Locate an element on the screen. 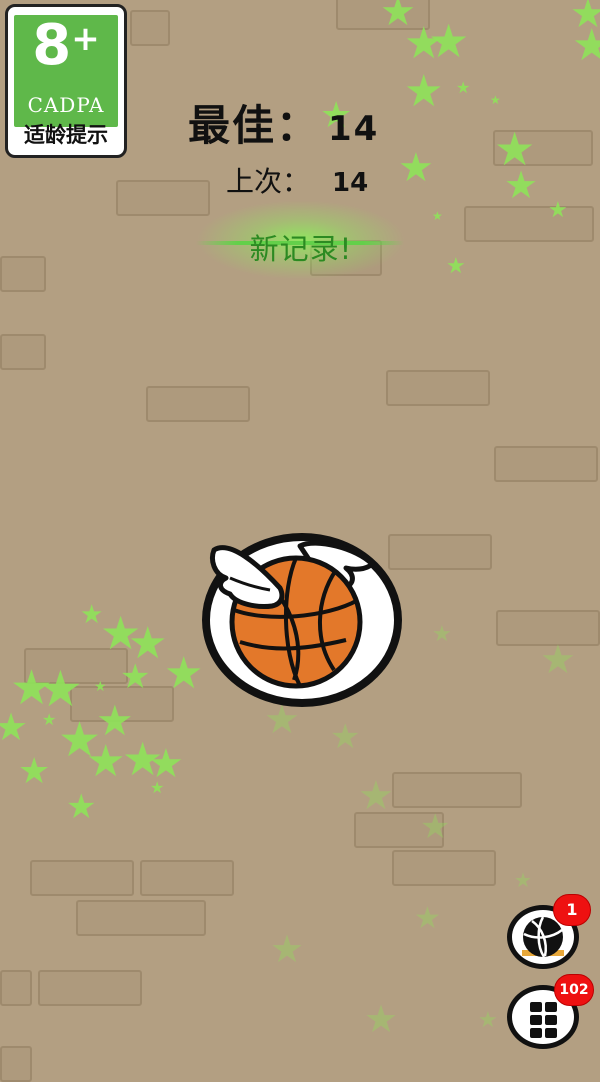  menu-badge: 102 is located at coordinates (574, 990).